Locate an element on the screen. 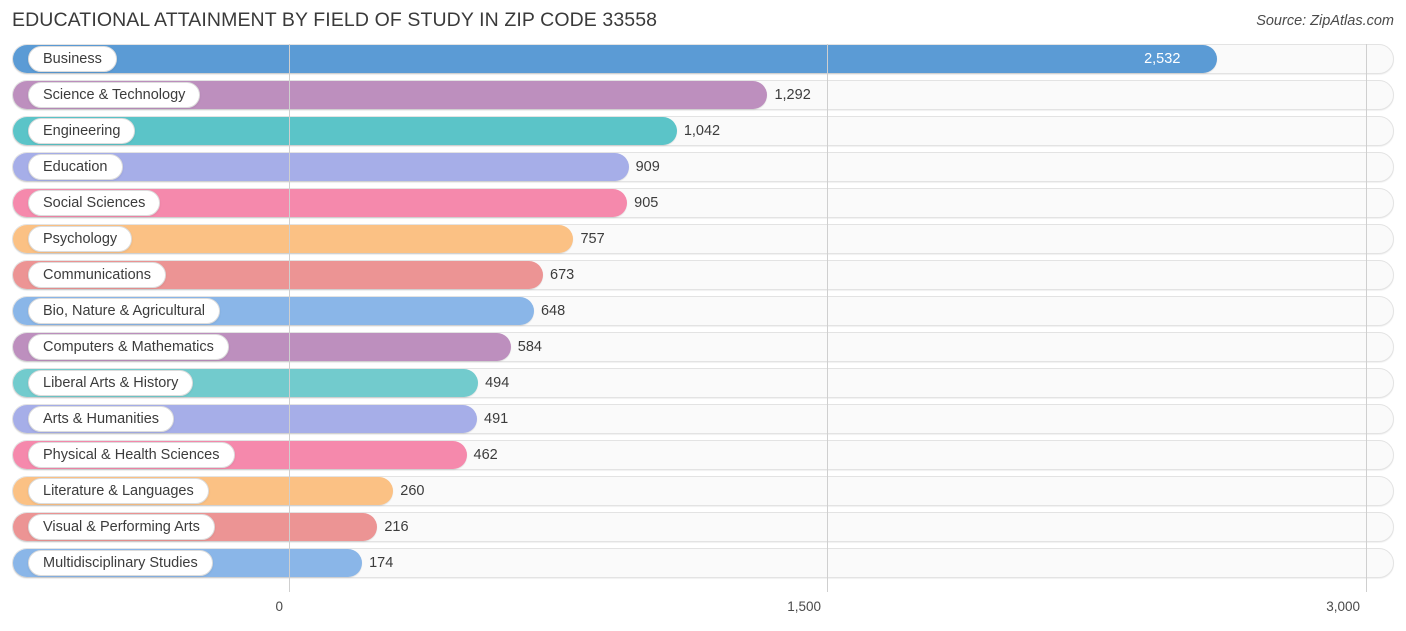 The width and height of the screenshot is (1406, 631). category-label-pill: Social Sciences is located at coordinates (94, 203).